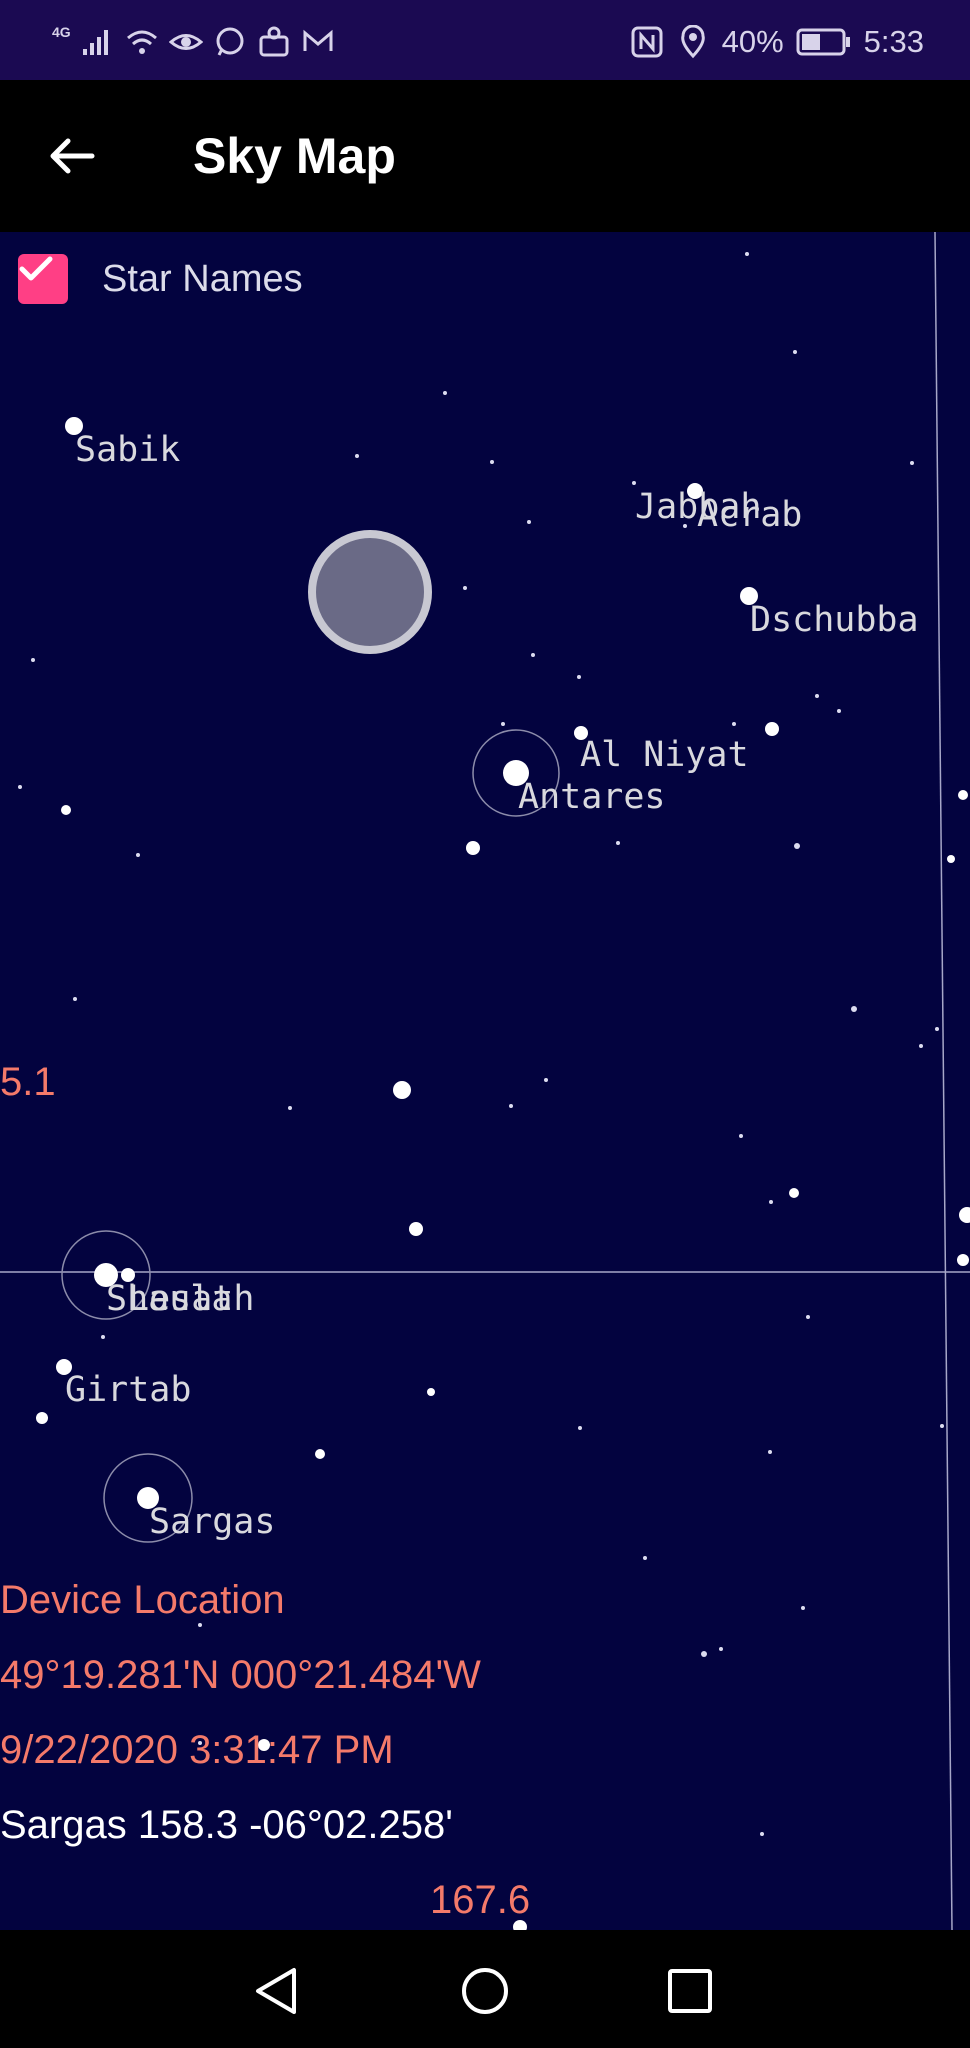 This screenshot has height=2048, width=970. What do you see at coordinates (834, 620) in the screenshot?
I see `star-label-dschubba: Dschubba` at bounding box center [834, 620].